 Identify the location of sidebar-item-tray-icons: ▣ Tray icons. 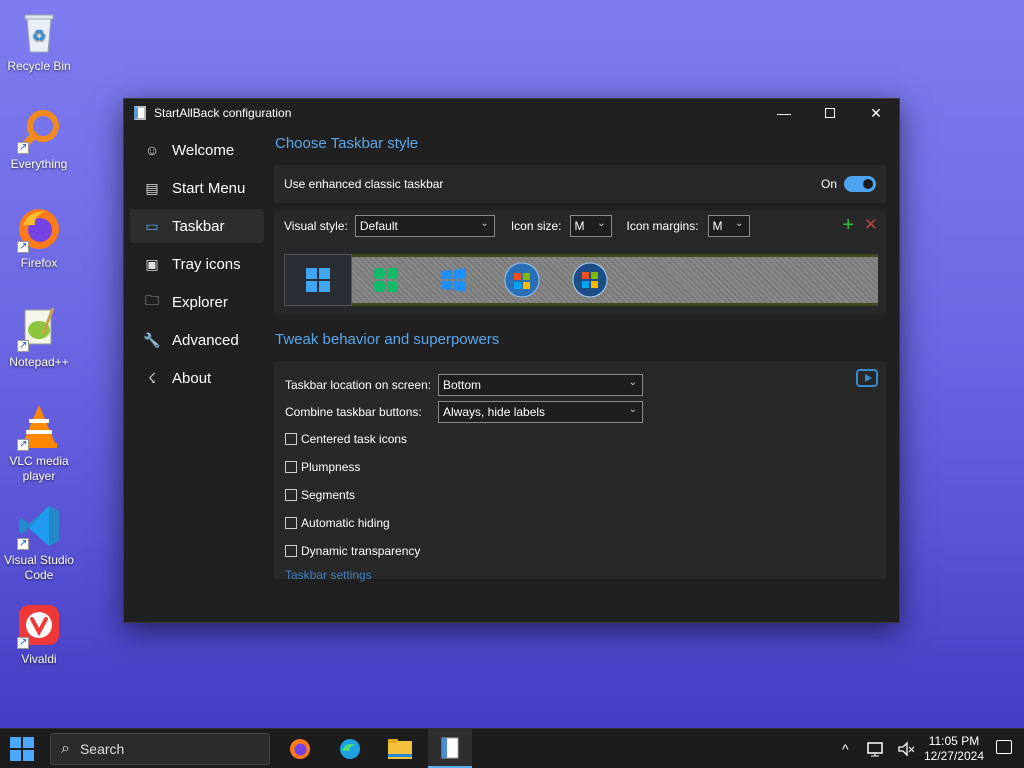
(197, 264).